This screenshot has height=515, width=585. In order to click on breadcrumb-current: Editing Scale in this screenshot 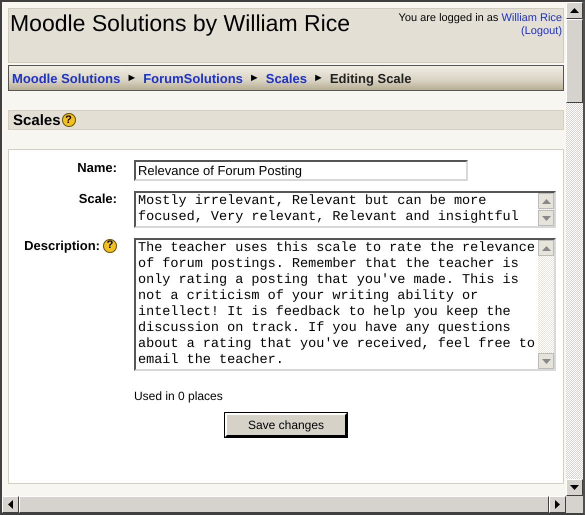, I will do `click(371, 78)`.